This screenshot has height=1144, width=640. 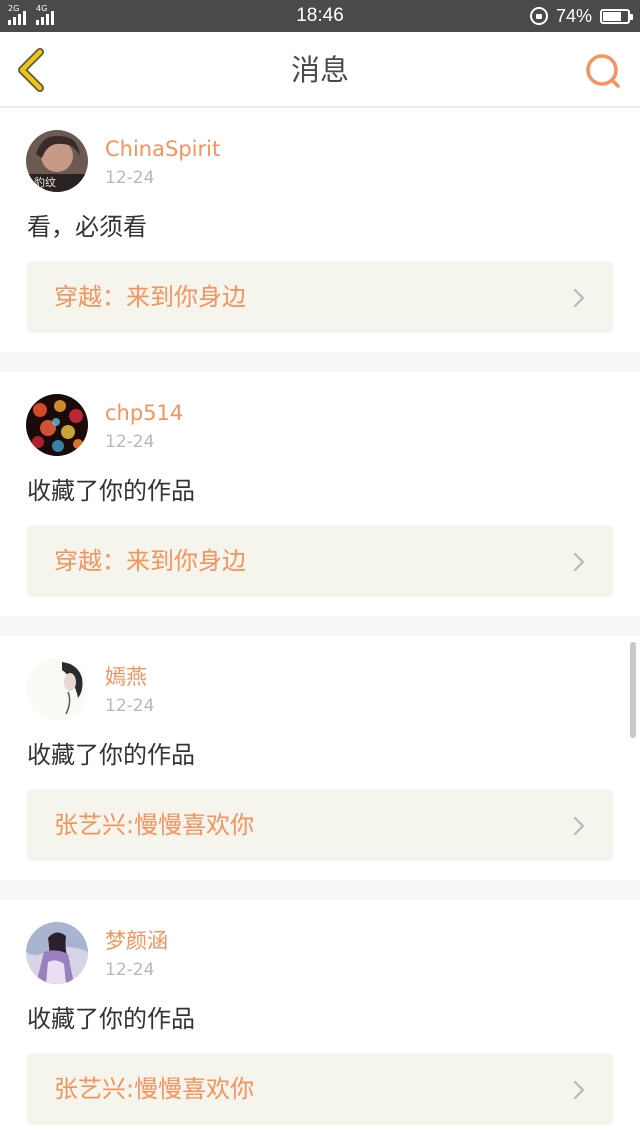 What do you see at coordinates (612, 16) in the screenshot?
I see `battery-fill` at bounding box center [612, 16].